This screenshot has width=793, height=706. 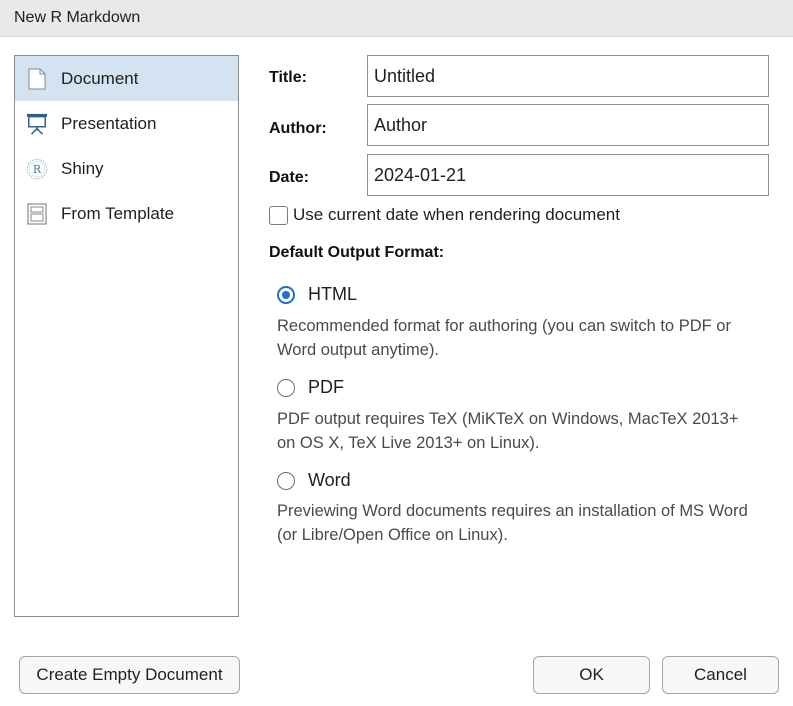 I want to click on author-input, so click(x=568, y=125).